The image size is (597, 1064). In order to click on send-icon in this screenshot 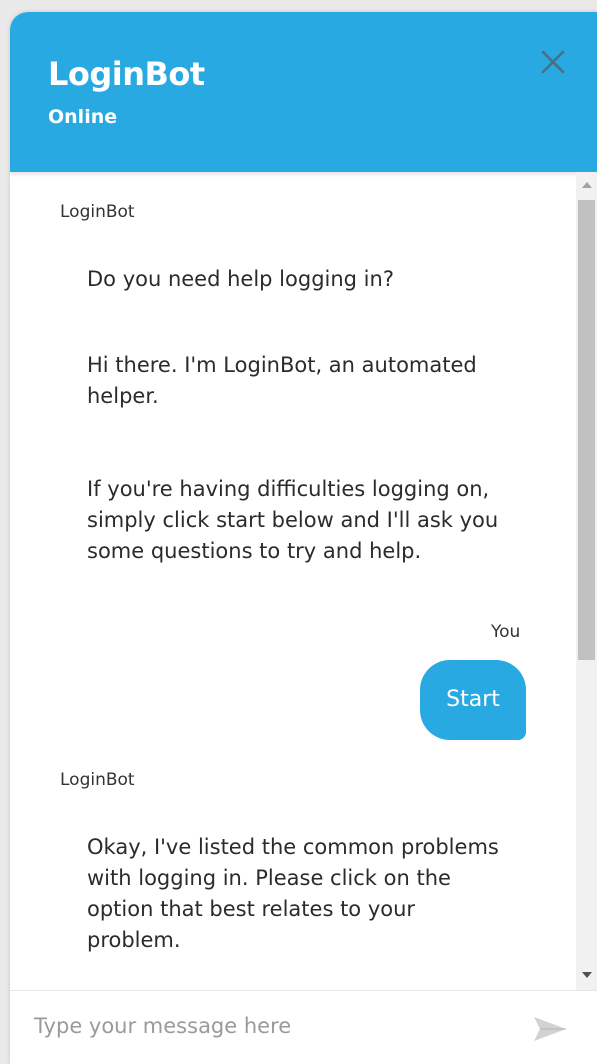, I will do `click(550, 1029)`.